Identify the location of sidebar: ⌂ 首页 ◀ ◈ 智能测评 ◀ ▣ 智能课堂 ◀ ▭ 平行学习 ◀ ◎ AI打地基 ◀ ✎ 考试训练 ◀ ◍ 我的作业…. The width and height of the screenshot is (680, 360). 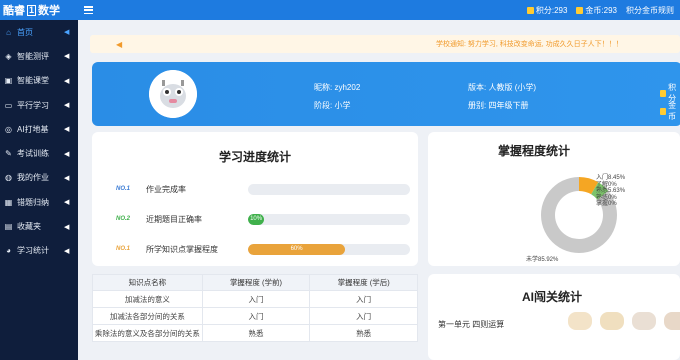
(39, 190).